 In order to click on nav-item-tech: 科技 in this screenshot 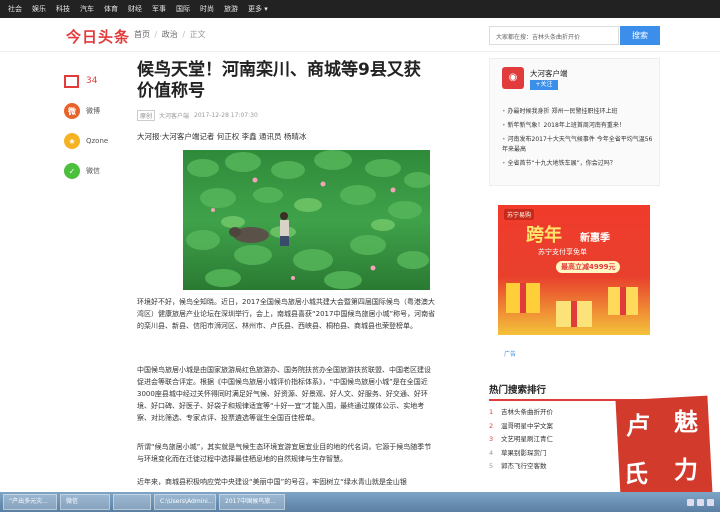, I will do `click(63, 9)`.